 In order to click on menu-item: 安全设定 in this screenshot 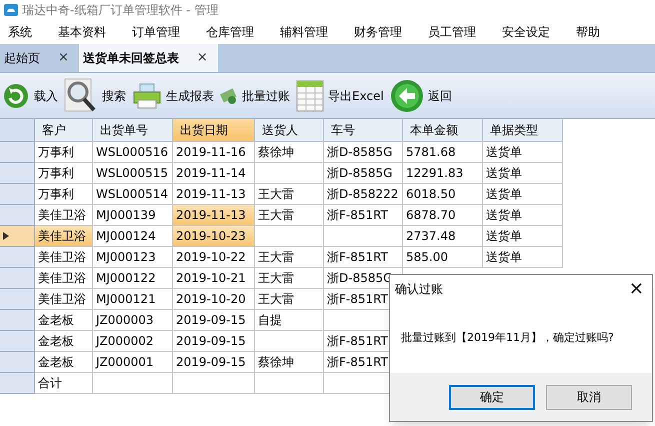, I will do `click(526, 32)`.